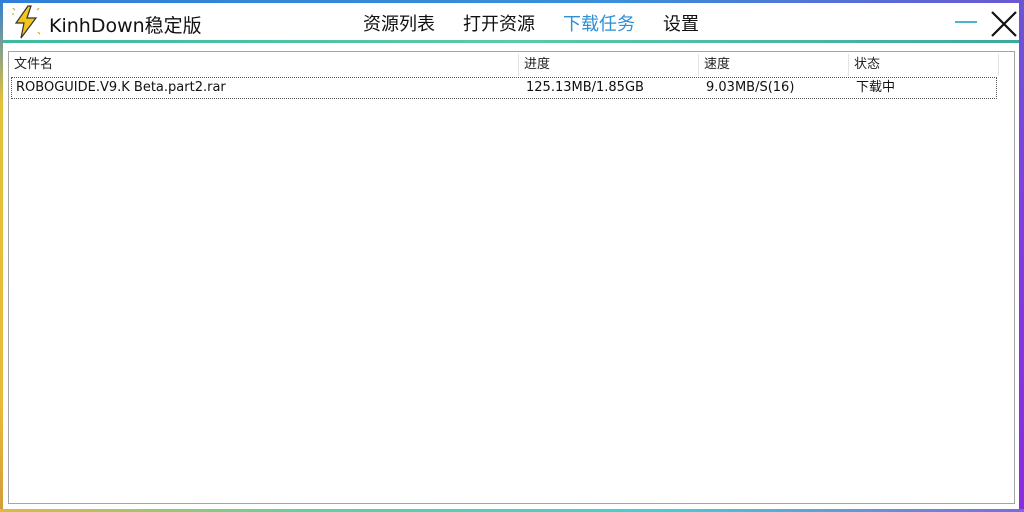  What do you see at coordinates (966, 22) in the screenshot?
I see `minimize-icon` at bounding box center [966, 22].